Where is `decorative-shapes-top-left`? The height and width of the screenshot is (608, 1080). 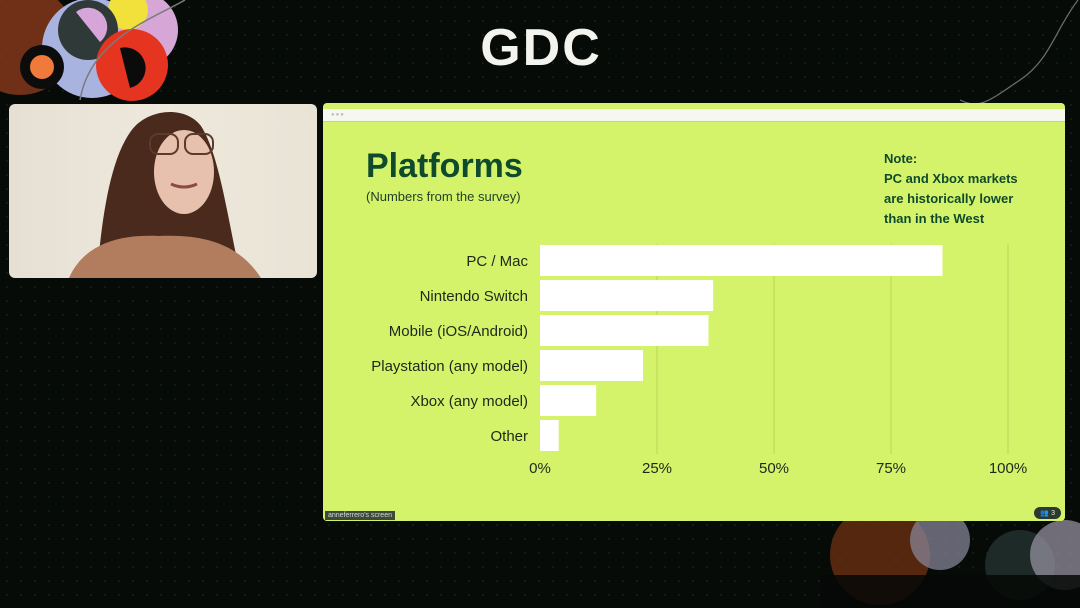 decorative-shapes-top-left is located at coordinates (93, 50).